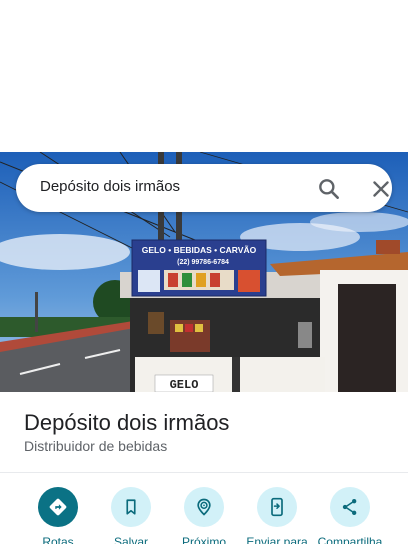 Image resolution: width=408 pixels, height=544 pixels. Describe the element at coordinates (329, 189) in the screenshot. I see `search-icon` at that location.